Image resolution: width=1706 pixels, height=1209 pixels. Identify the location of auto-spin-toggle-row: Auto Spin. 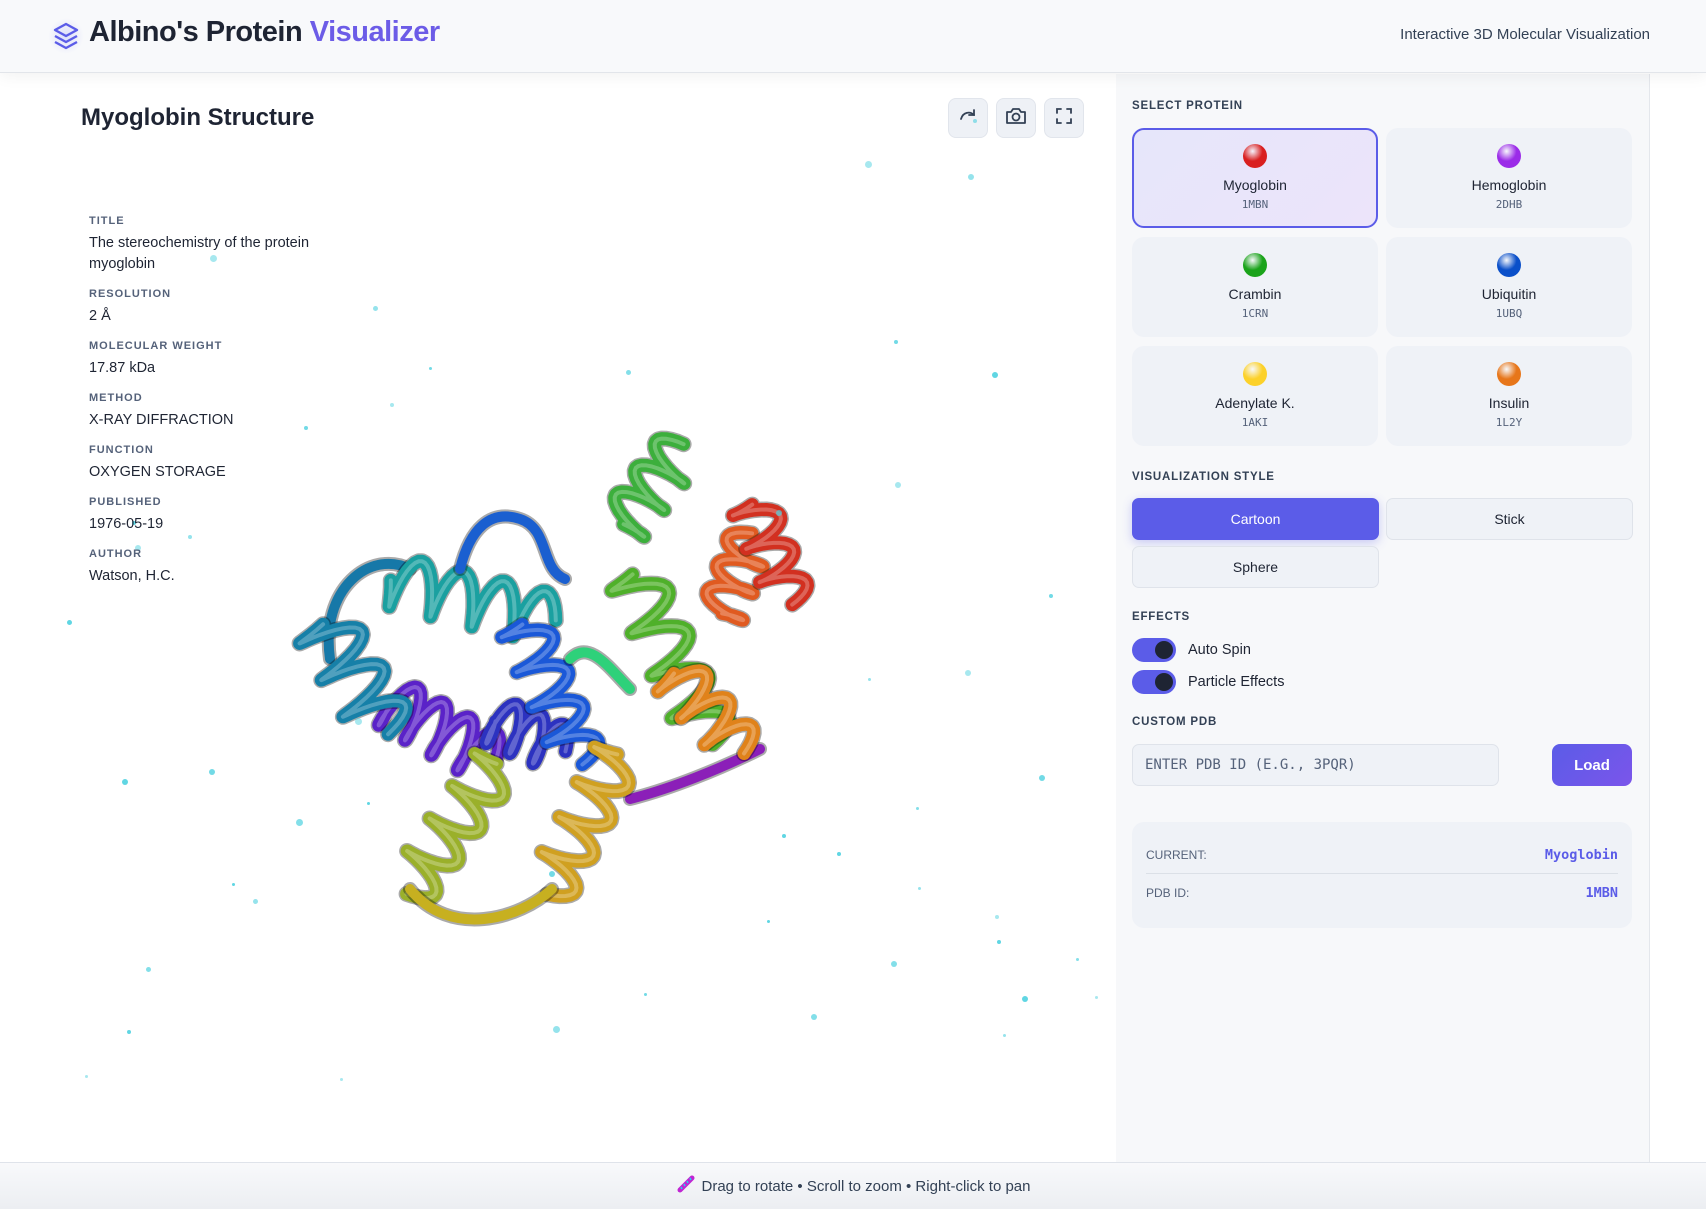
(1191, 650).